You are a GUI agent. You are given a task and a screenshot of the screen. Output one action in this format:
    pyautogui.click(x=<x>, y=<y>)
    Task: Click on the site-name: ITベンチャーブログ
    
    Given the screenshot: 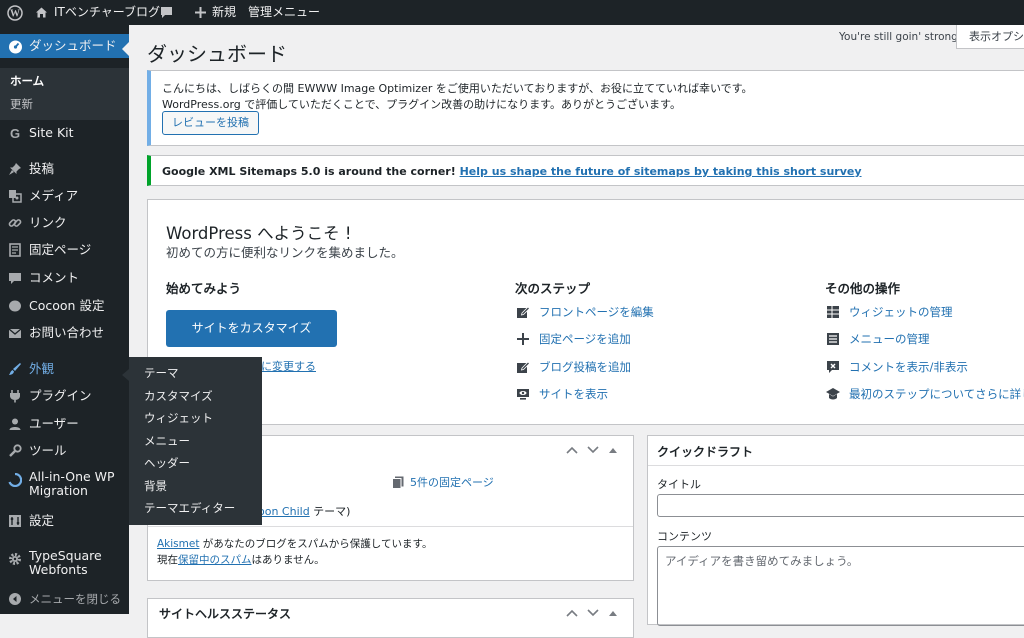 What is the action you would take?
    pyautogui.click(x=107, y=12)
    